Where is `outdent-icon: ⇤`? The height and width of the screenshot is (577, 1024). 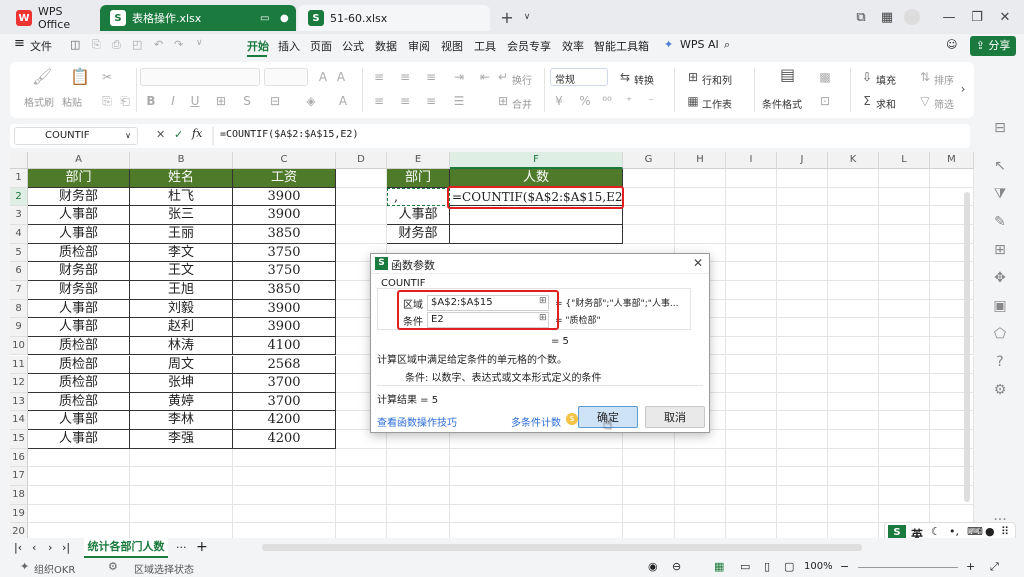 outdent-icon: ⇤ is located at coordinates (485, 77).